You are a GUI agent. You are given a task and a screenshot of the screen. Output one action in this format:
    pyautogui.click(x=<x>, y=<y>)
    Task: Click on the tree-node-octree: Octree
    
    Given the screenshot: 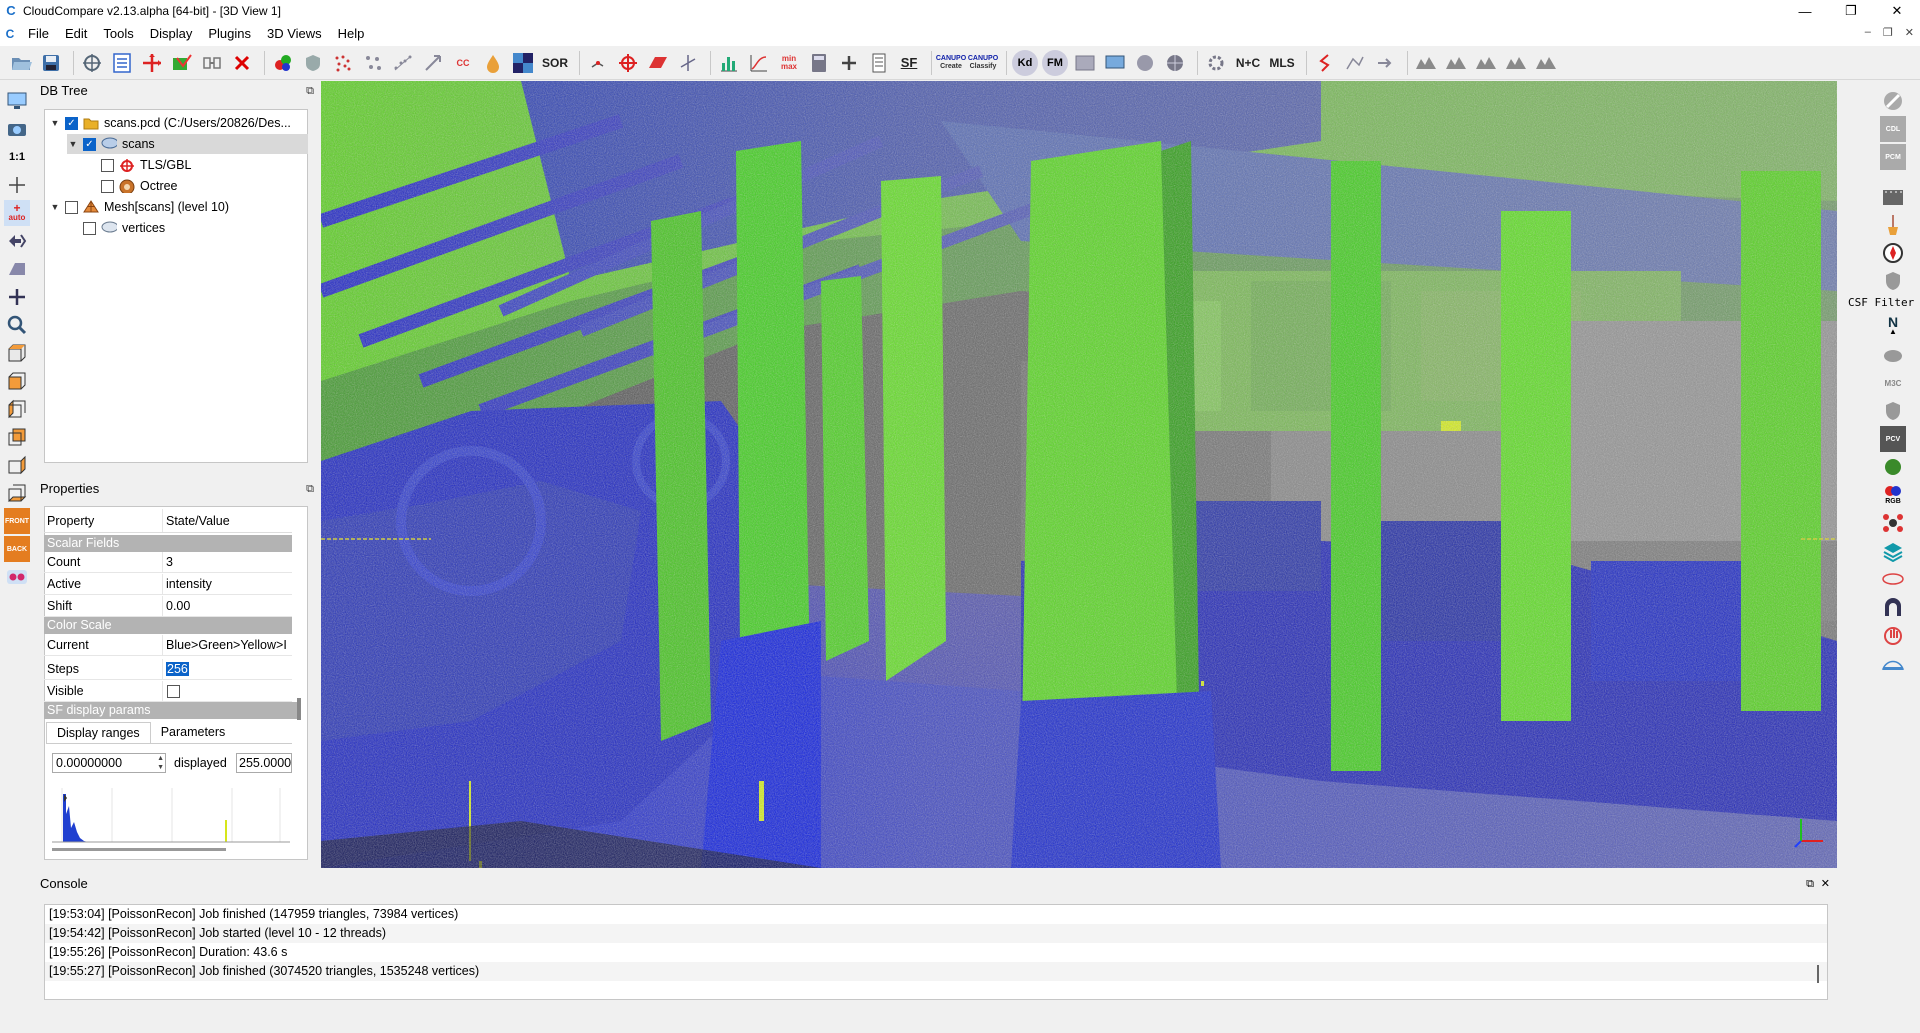 What is the action you would take?
    pyautogui.click(x=197, y=186)
    